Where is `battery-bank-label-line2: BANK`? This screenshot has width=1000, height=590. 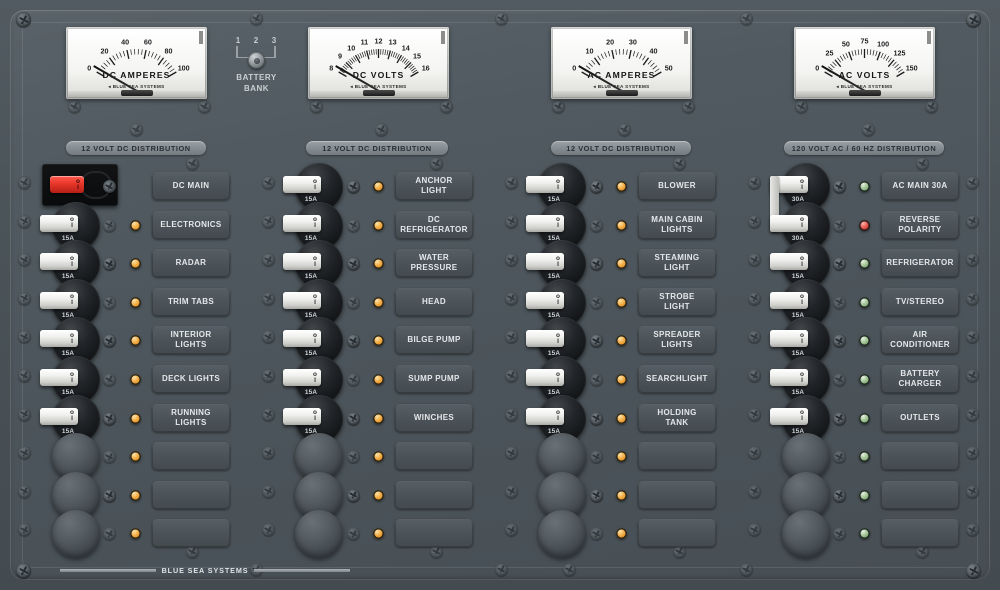 battery-bank-label-line2: BANK is located at coordinates (256, 88).